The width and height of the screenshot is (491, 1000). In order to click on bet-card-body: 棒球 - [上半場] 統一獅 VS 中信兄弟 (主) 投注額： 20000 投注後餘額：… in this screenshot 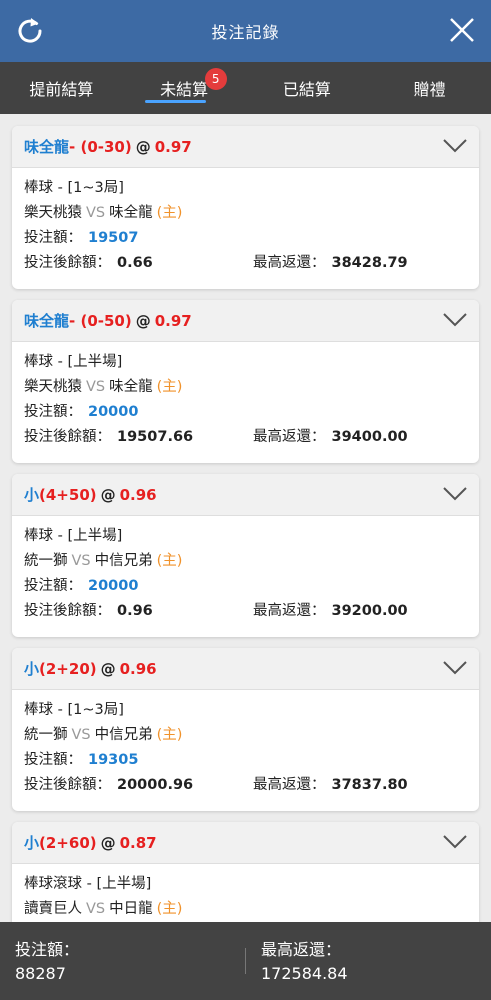, I will do `click(245, 570)`.